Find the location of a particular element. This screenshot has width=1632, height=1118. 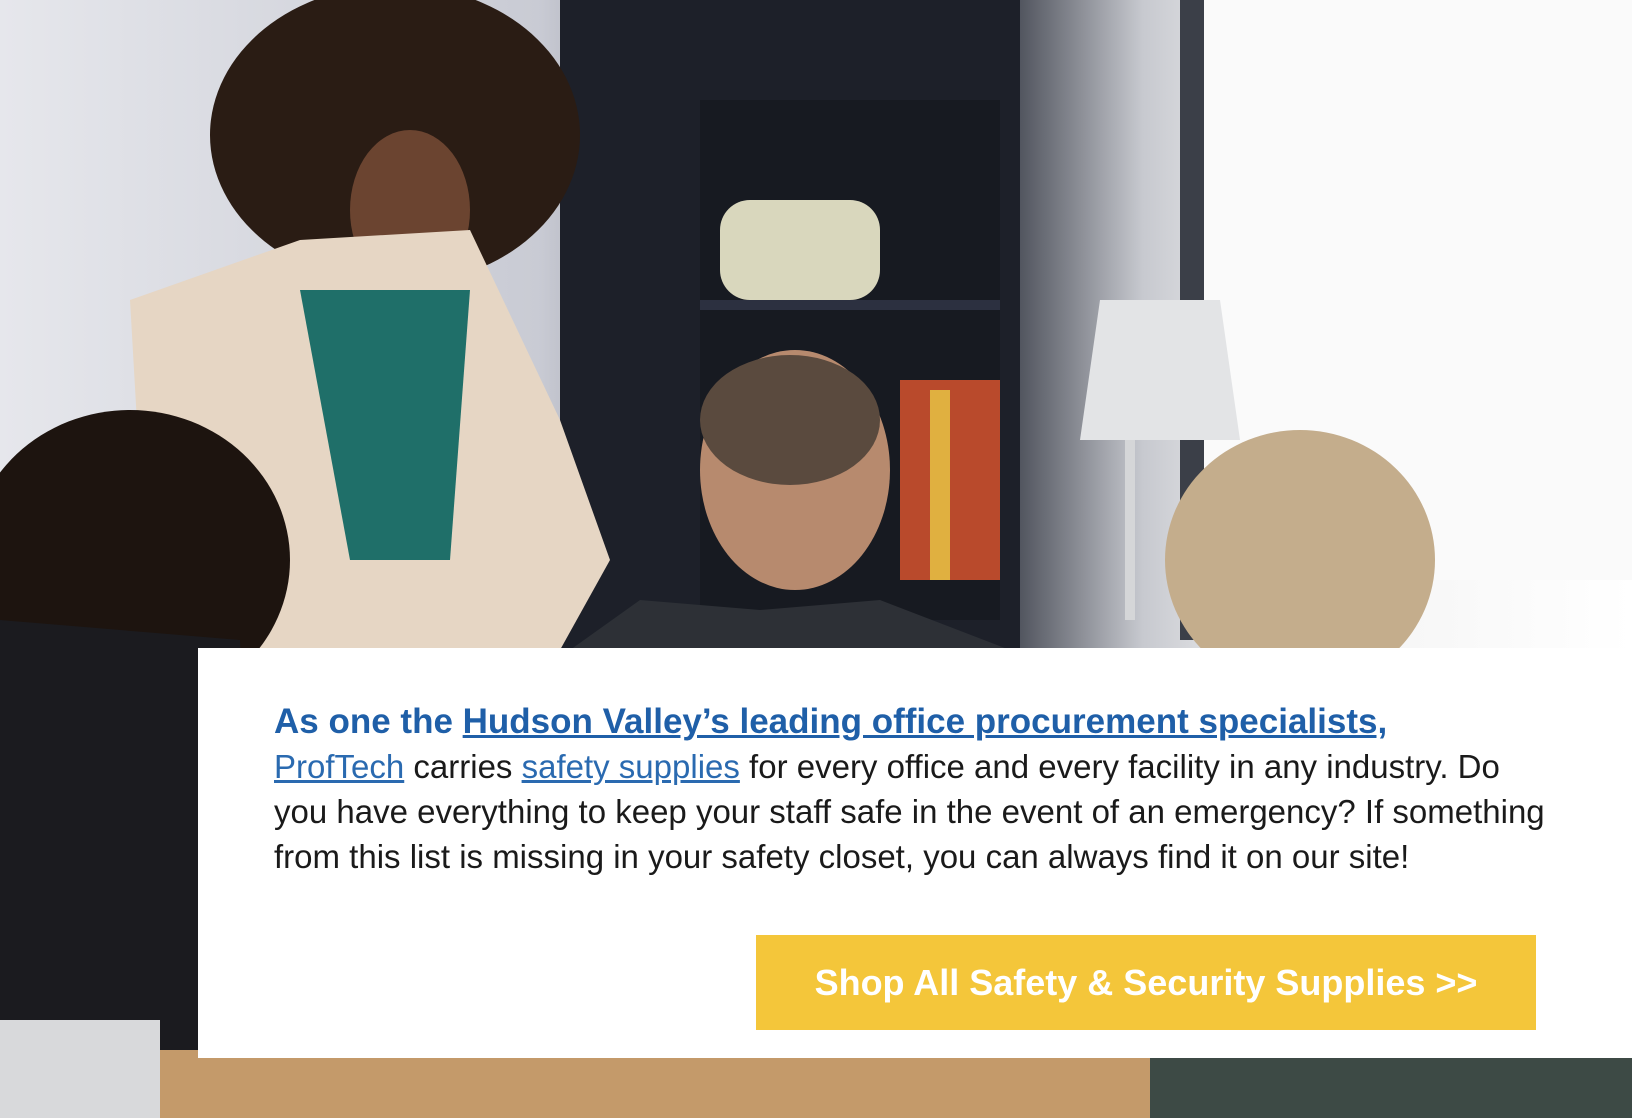

safety-supplies-link: safety supplies is located at coordinates (631, 766).